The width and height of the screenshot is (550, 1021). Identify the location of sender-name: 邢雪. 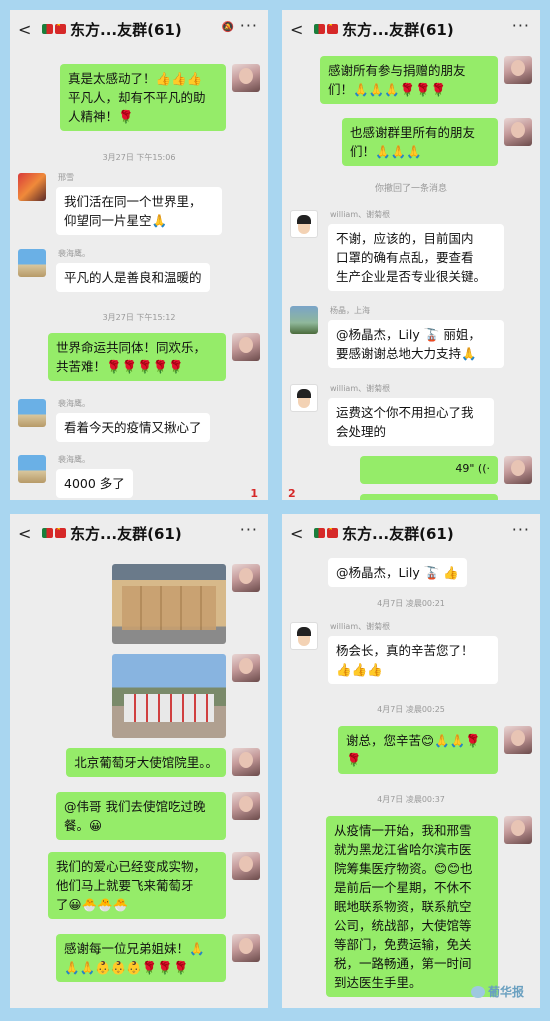
(66, 177).